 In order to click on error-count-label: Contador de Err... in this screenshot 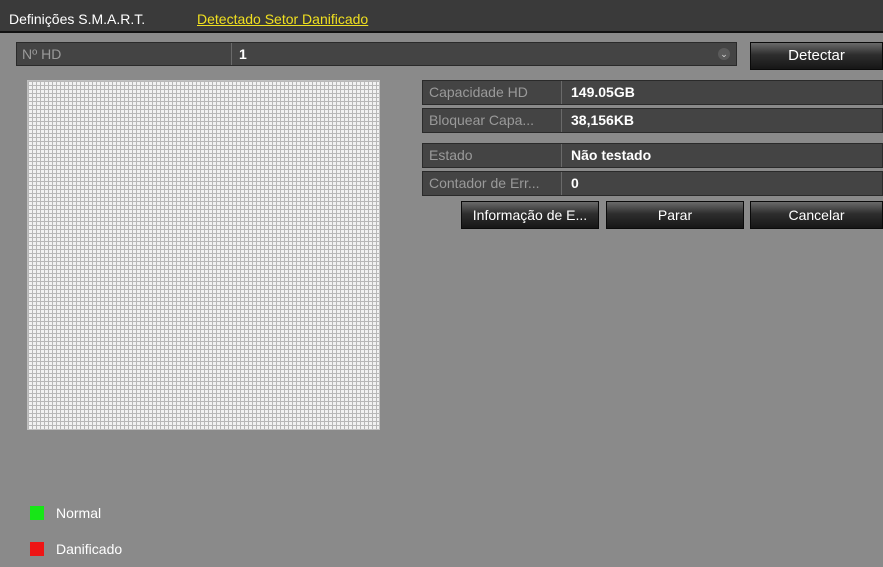, I will do `click(492, 183)`.